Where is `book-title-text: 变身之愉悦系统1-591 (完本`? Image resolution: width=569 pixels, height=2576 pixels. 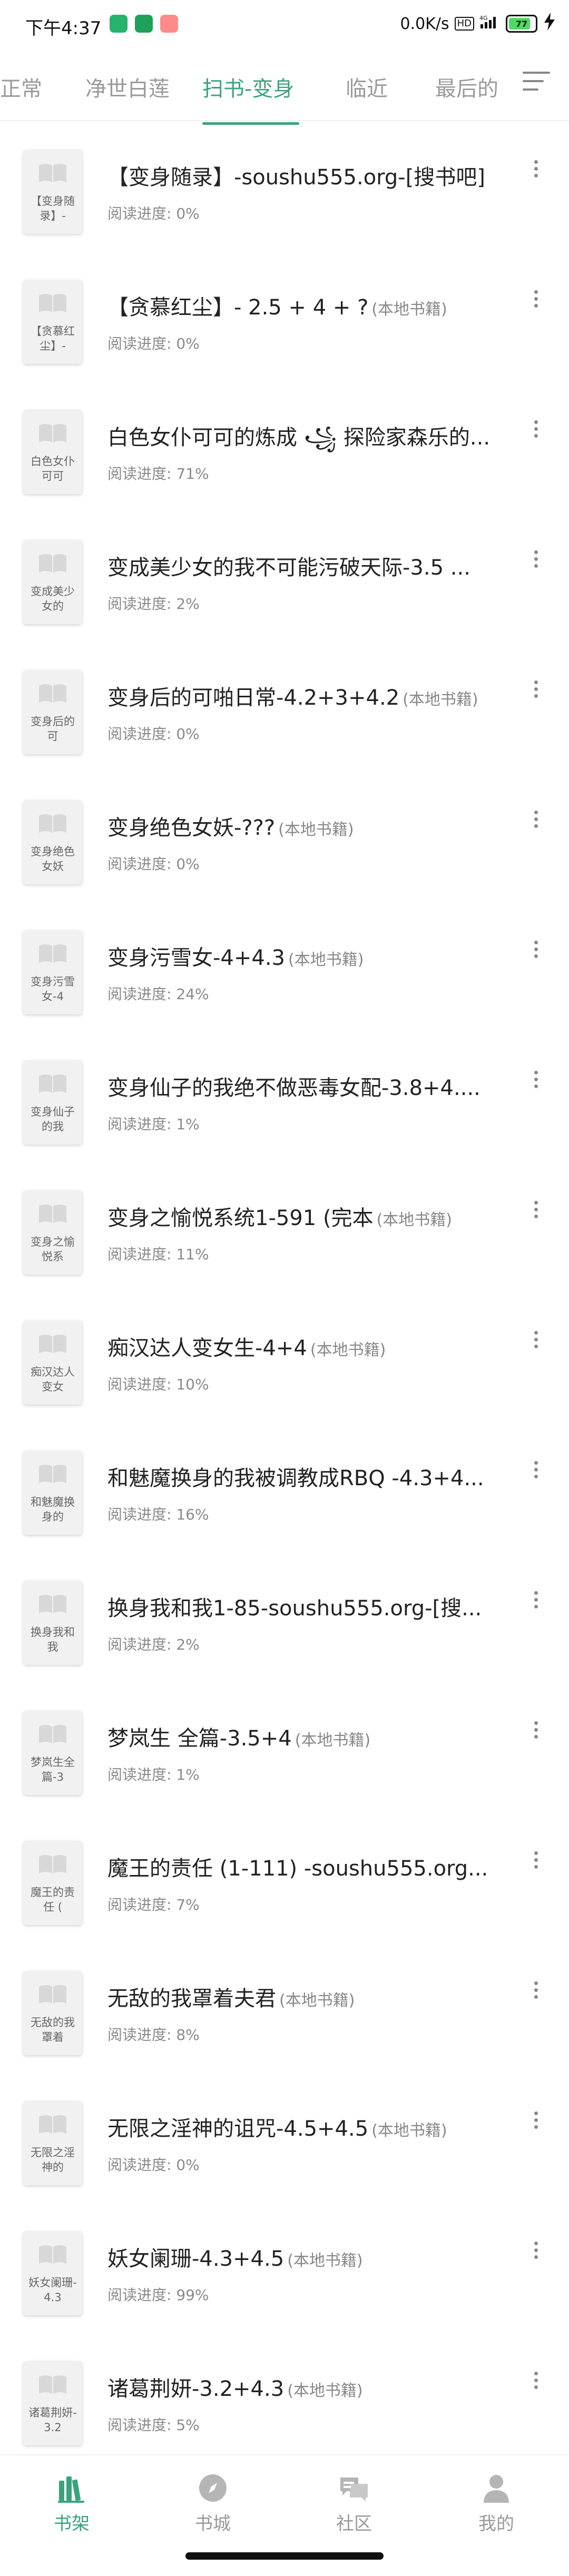 book-title-text: 变身之愉悦系统1-591 (完本 is located at coordinates (241, 1218).